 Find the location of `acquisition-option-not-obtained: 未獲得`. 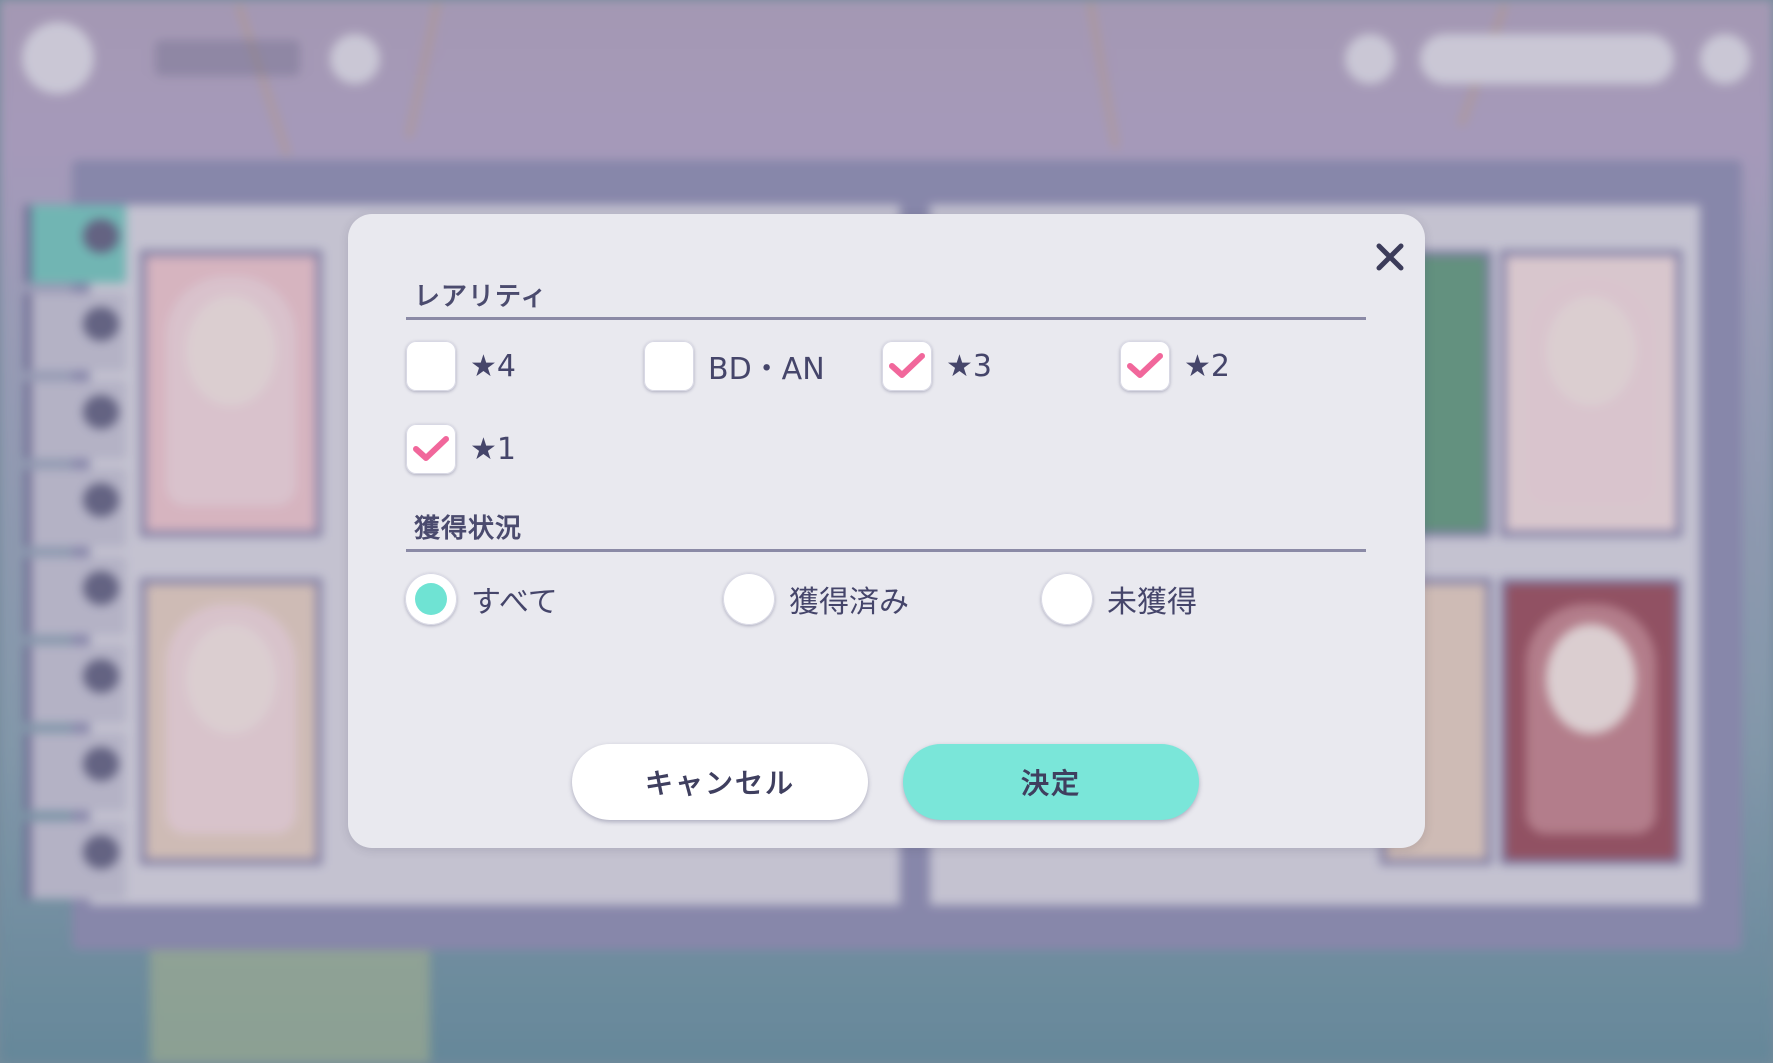

acquisition-option-not-obtained: 未獲得 is located at coordinates (1119, 599).